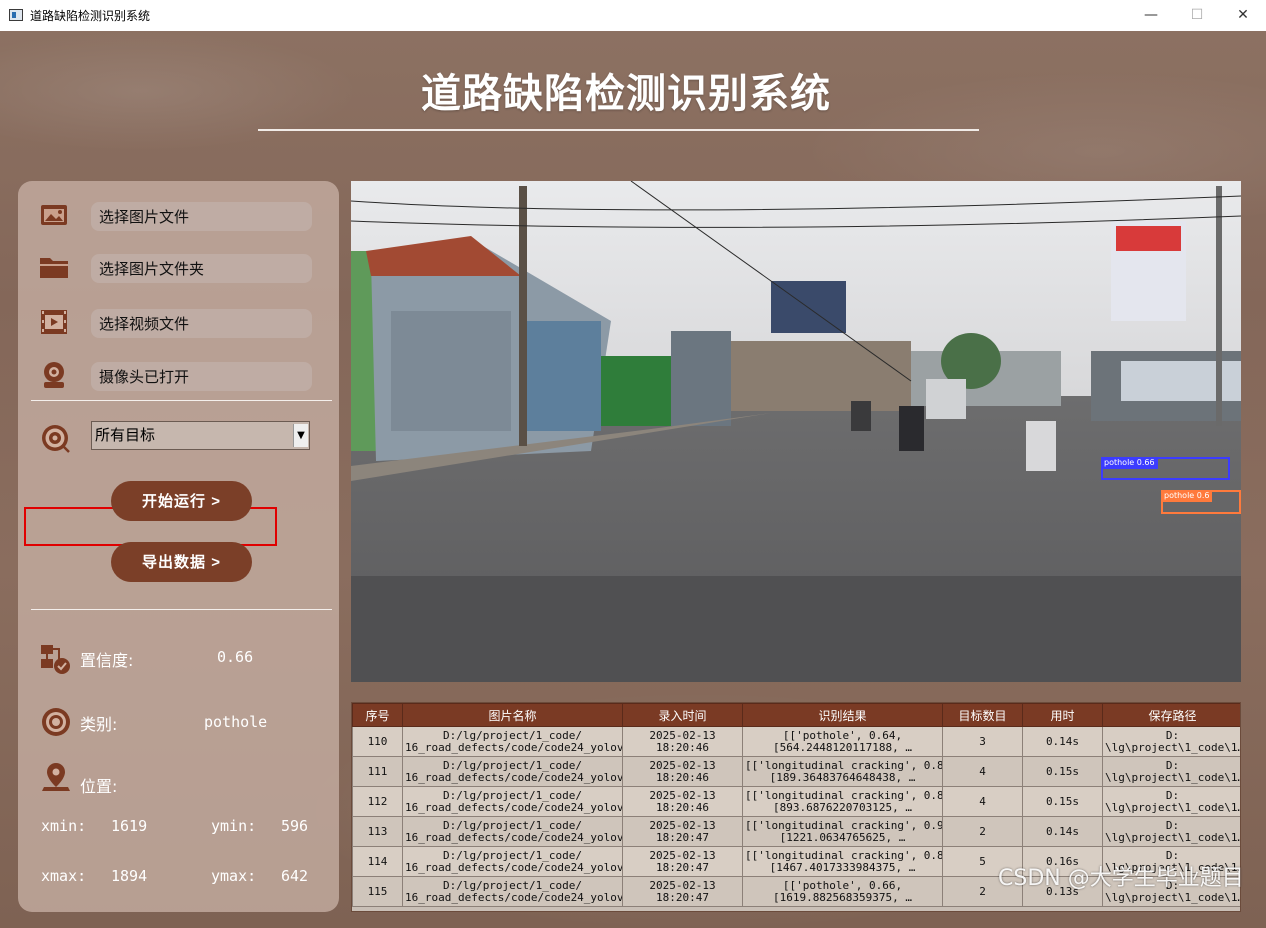 Image resolution: width=1266 pixels, height=928 pixels. Describe the element at coordinates (56, 722) in the screenshot. I see `category-icon` at that location.